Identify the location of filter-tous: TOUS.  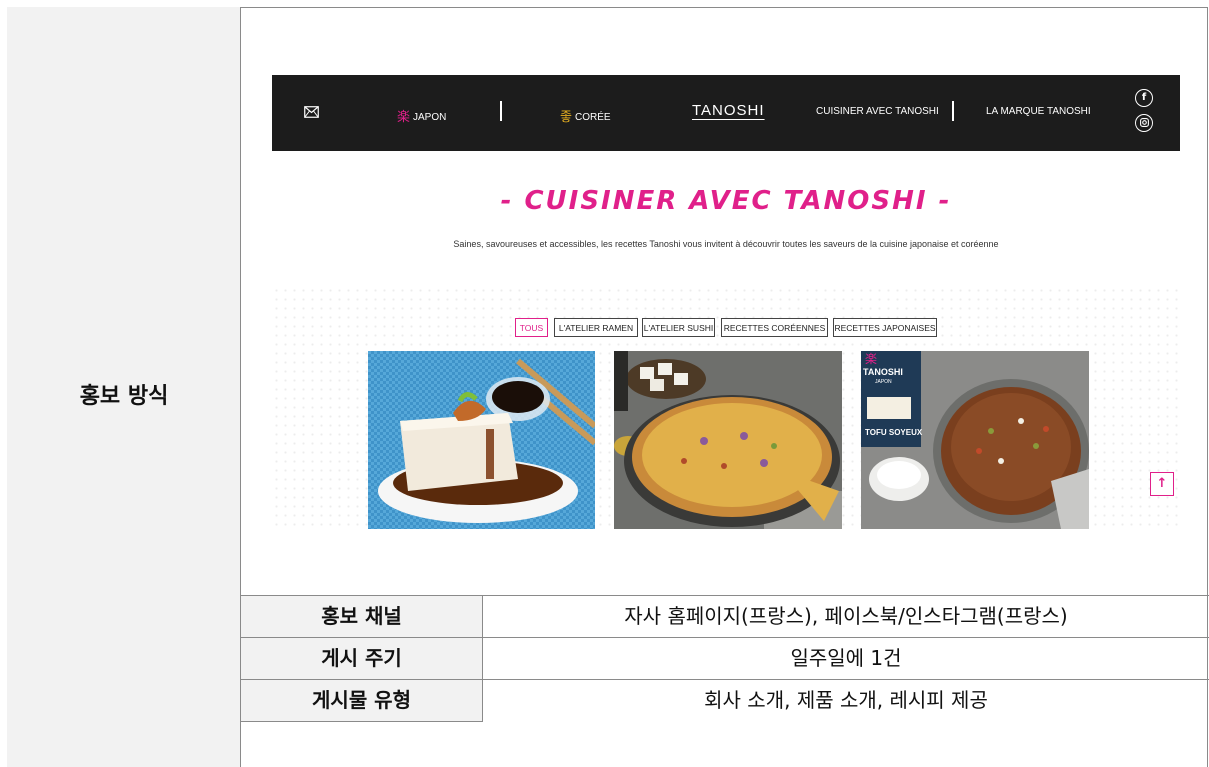
(531, 327).